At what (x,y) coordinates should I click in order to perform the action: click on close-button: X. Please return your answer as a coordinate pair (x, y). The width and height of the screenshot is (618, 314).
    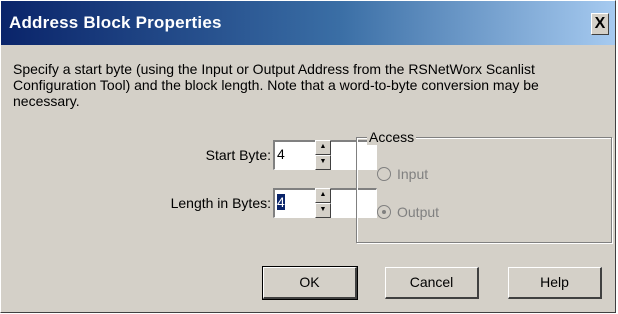
    Looking at the image, I should click on (600, 24).